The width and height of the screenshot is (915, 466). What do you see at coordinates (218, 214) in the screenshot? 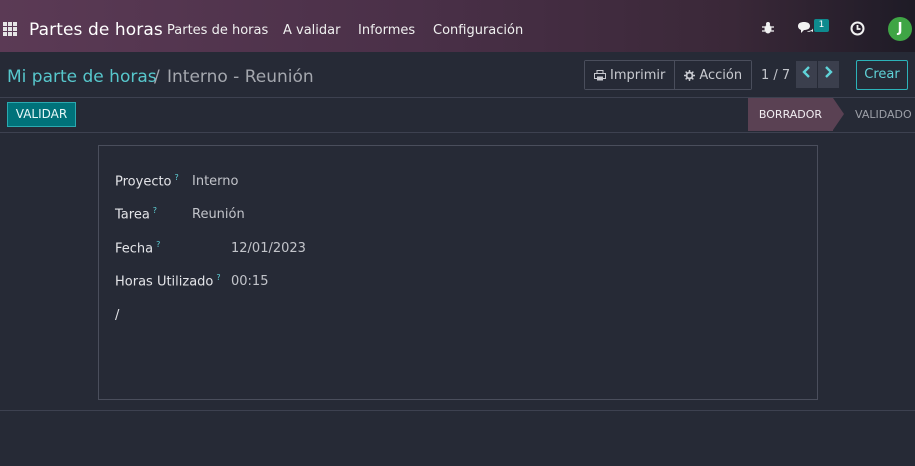
I see `field-value-tarea: Reunión` at bounding box center [218, 214].